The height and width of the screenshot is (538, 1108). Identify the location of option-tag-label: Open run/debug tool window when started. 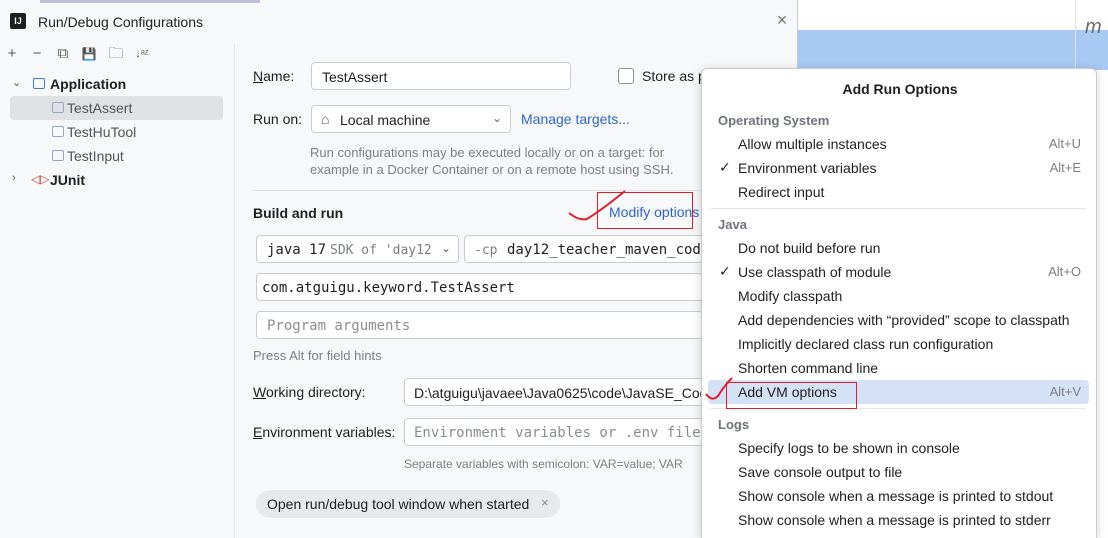
(398, 504).